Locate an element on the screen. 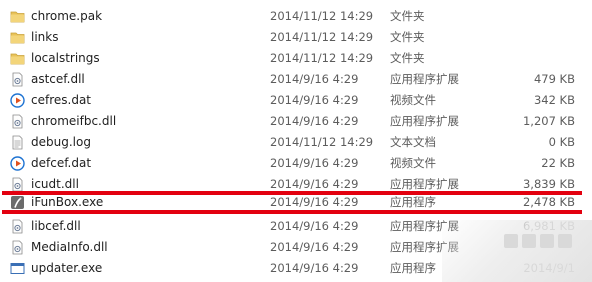 The width and height of the screenshot is (592, 282). file-size: 3,839 KB is located at coordinates (548, 184).